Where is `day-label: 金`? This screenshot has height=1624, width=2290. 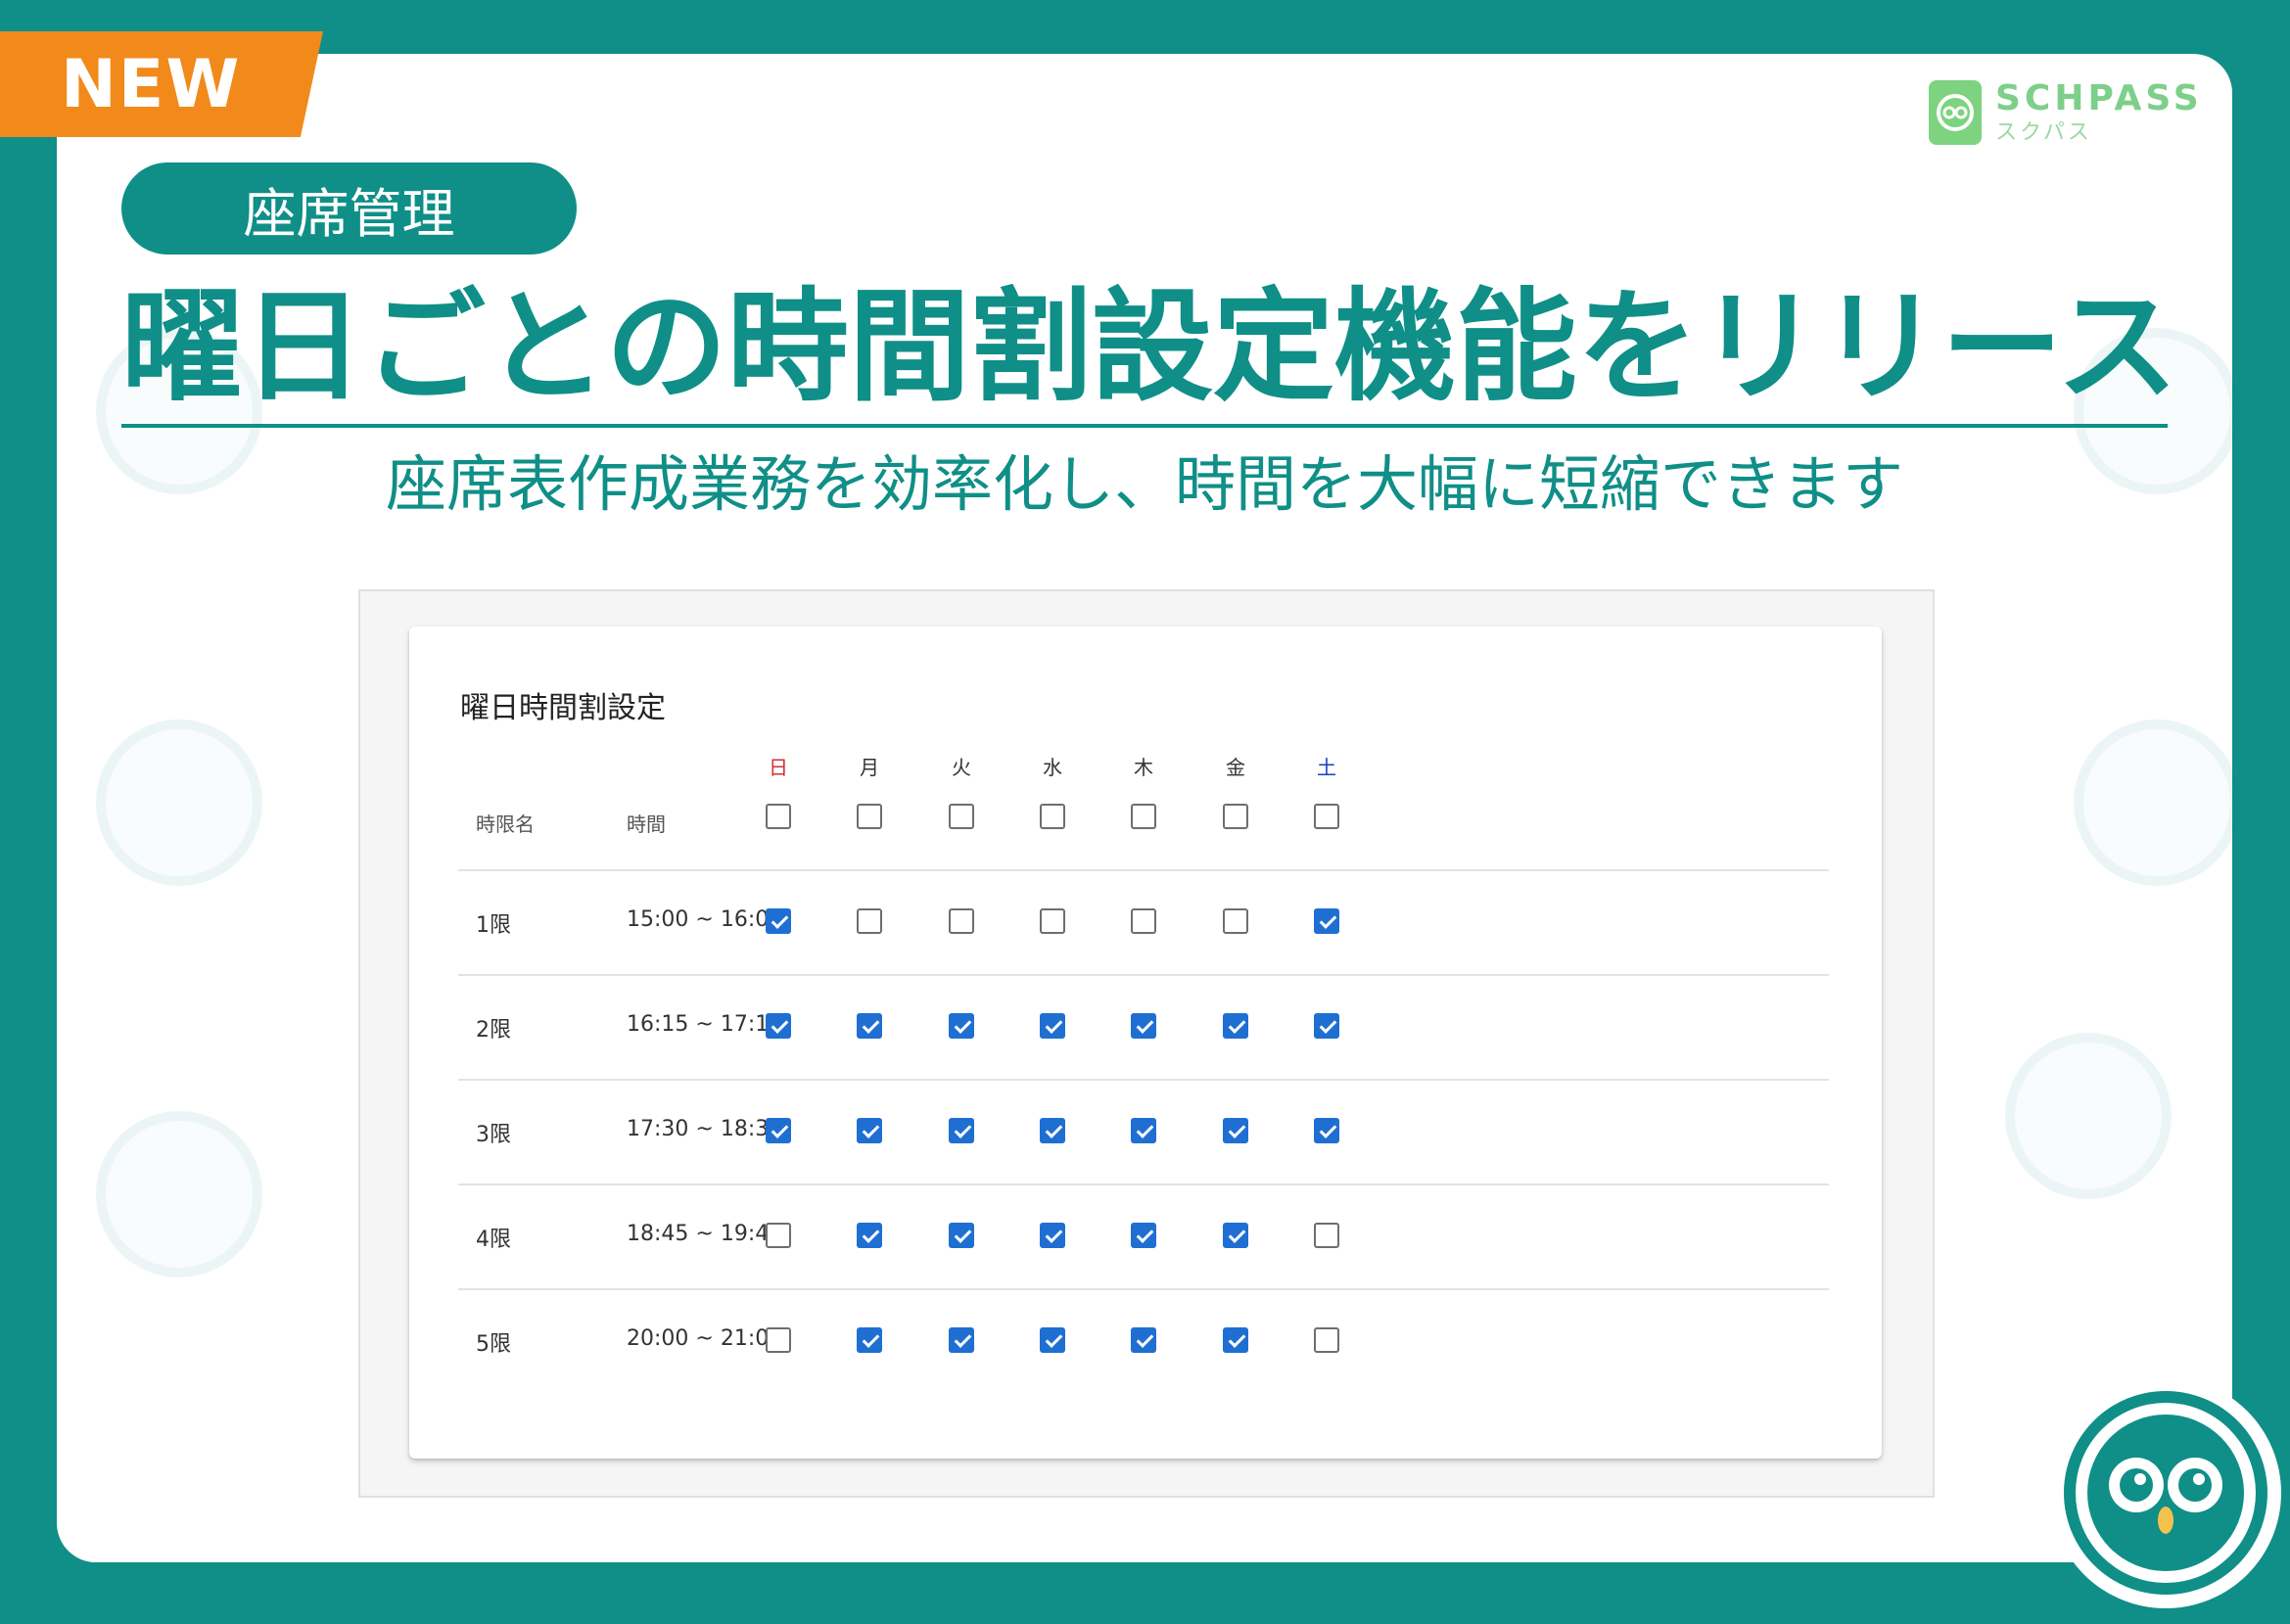
day-label: 金 is located at coordinates (1235, 767).